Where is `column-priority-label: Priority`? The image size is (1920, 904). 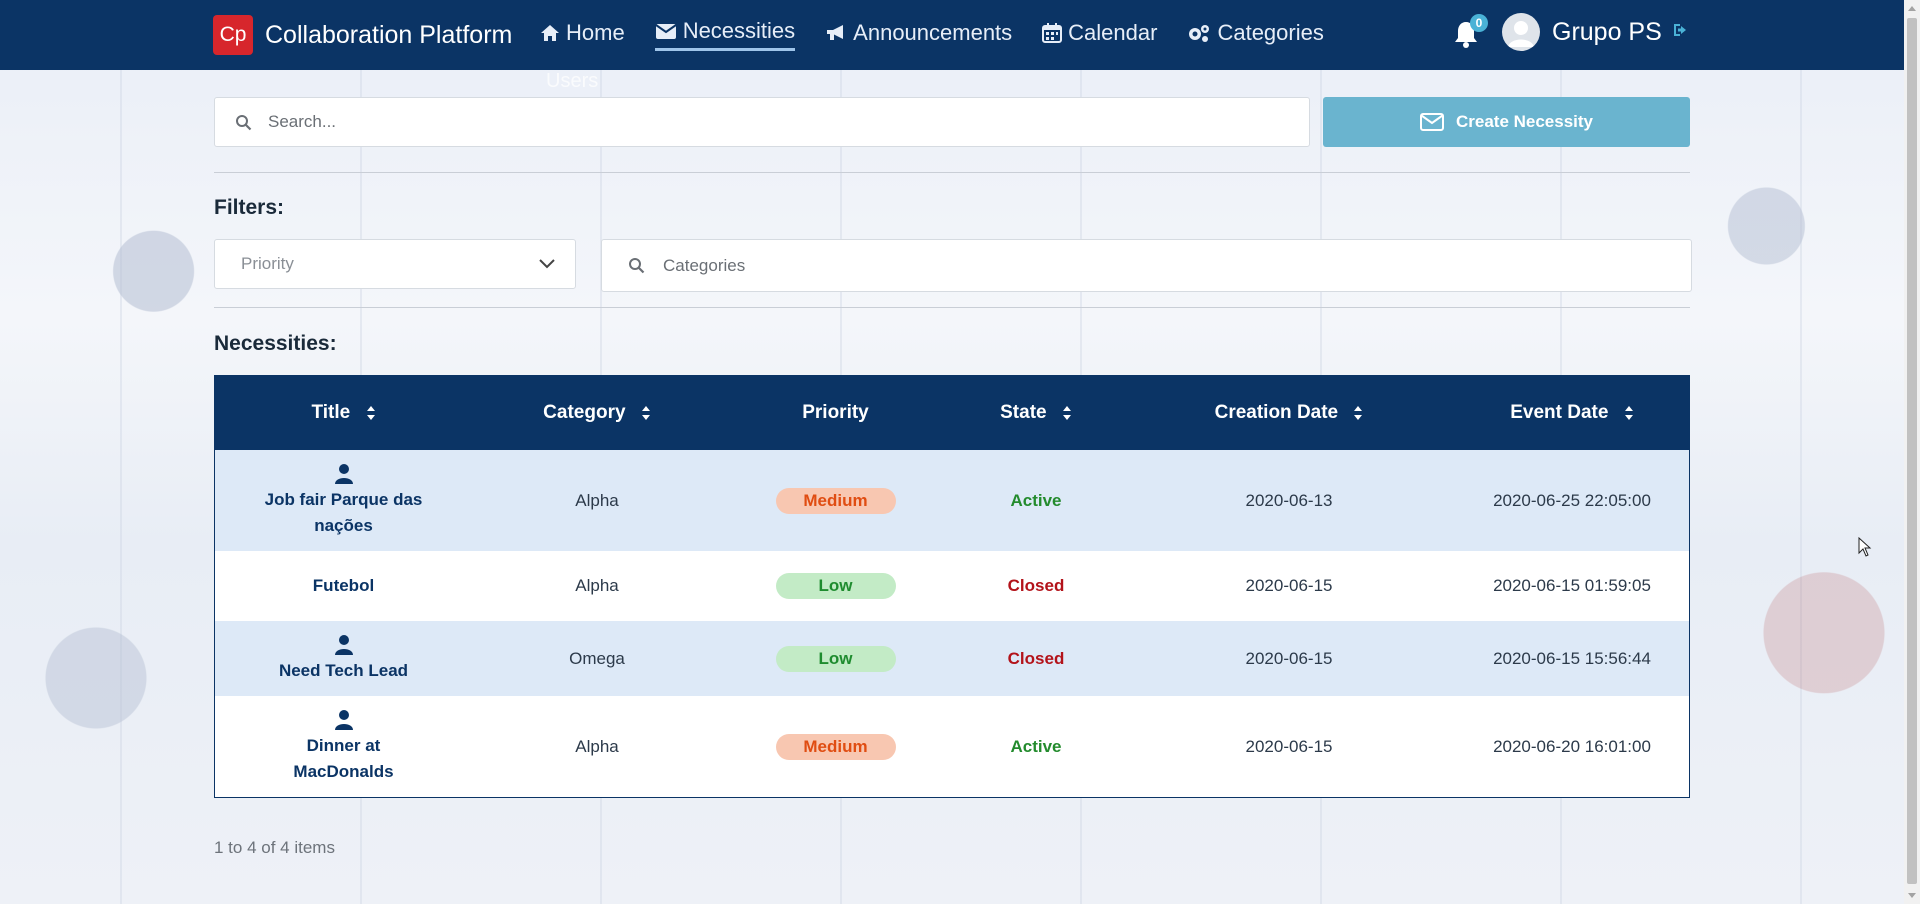 column-priority-label: Priority is located at coordinates (835, 412).